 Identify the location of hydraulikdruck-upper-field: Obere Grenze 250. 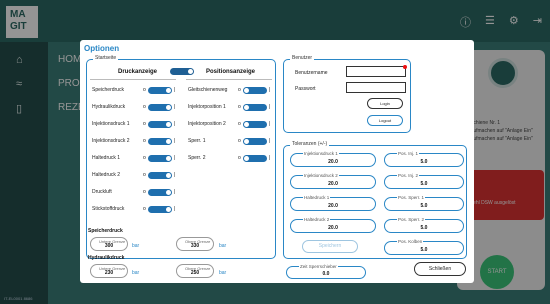
(195, 271).